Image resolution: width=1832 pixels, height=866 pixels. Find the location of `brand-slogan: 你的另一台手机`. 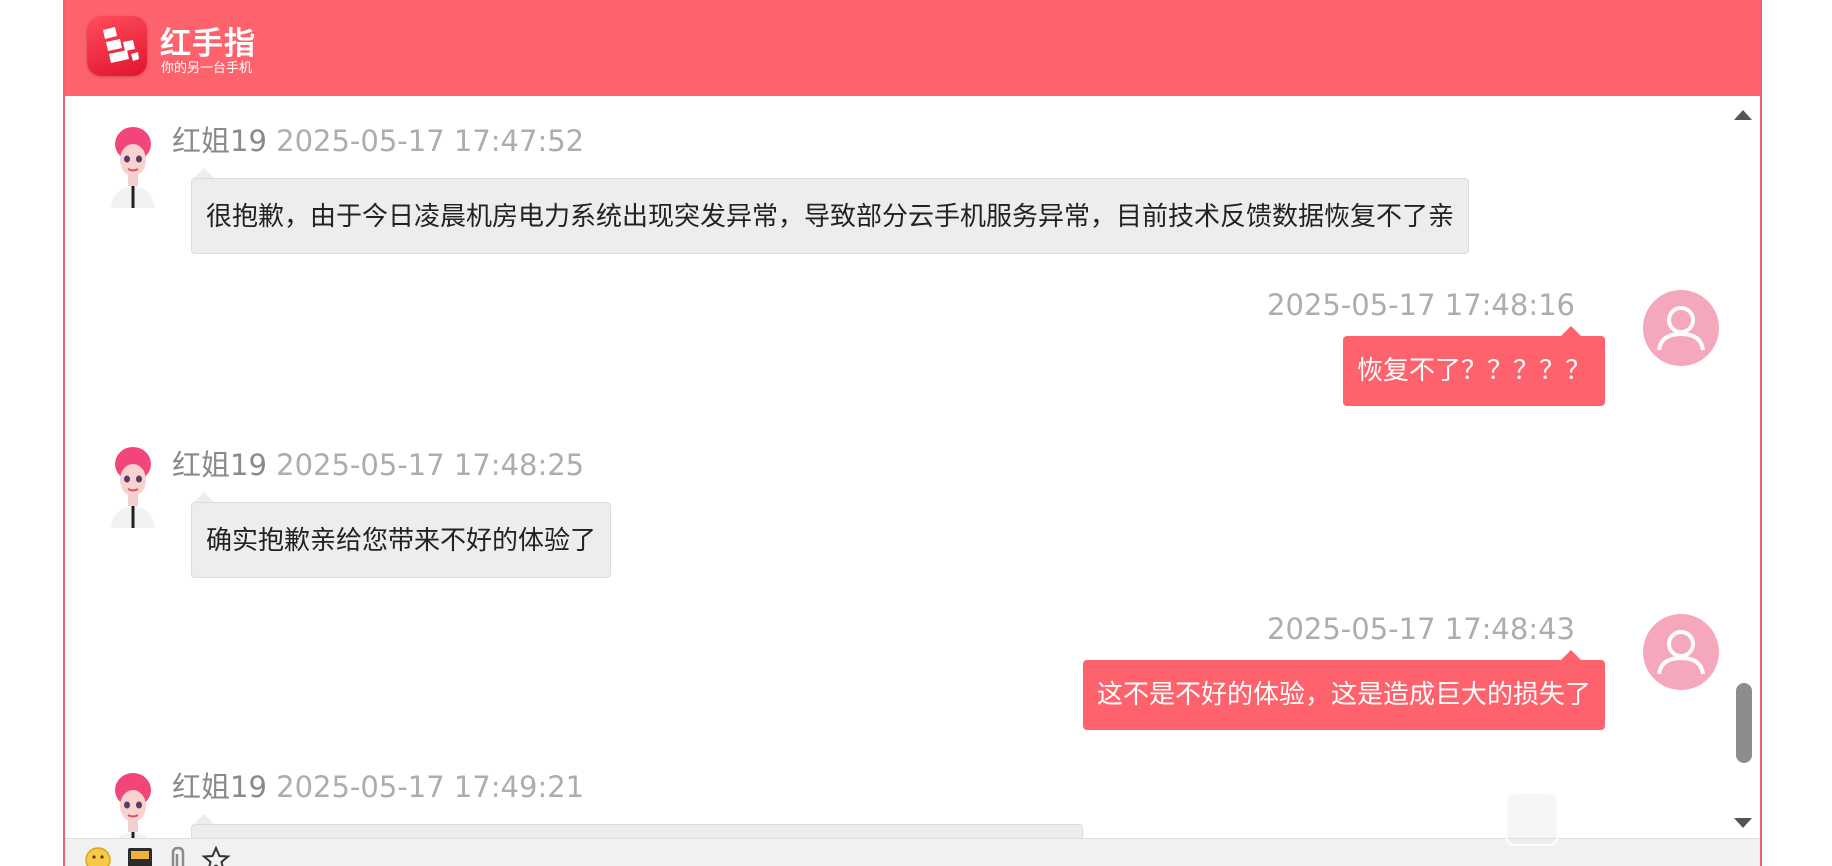

brand-slogan: 你的另一台手机 is located at coordinates (207, 68).